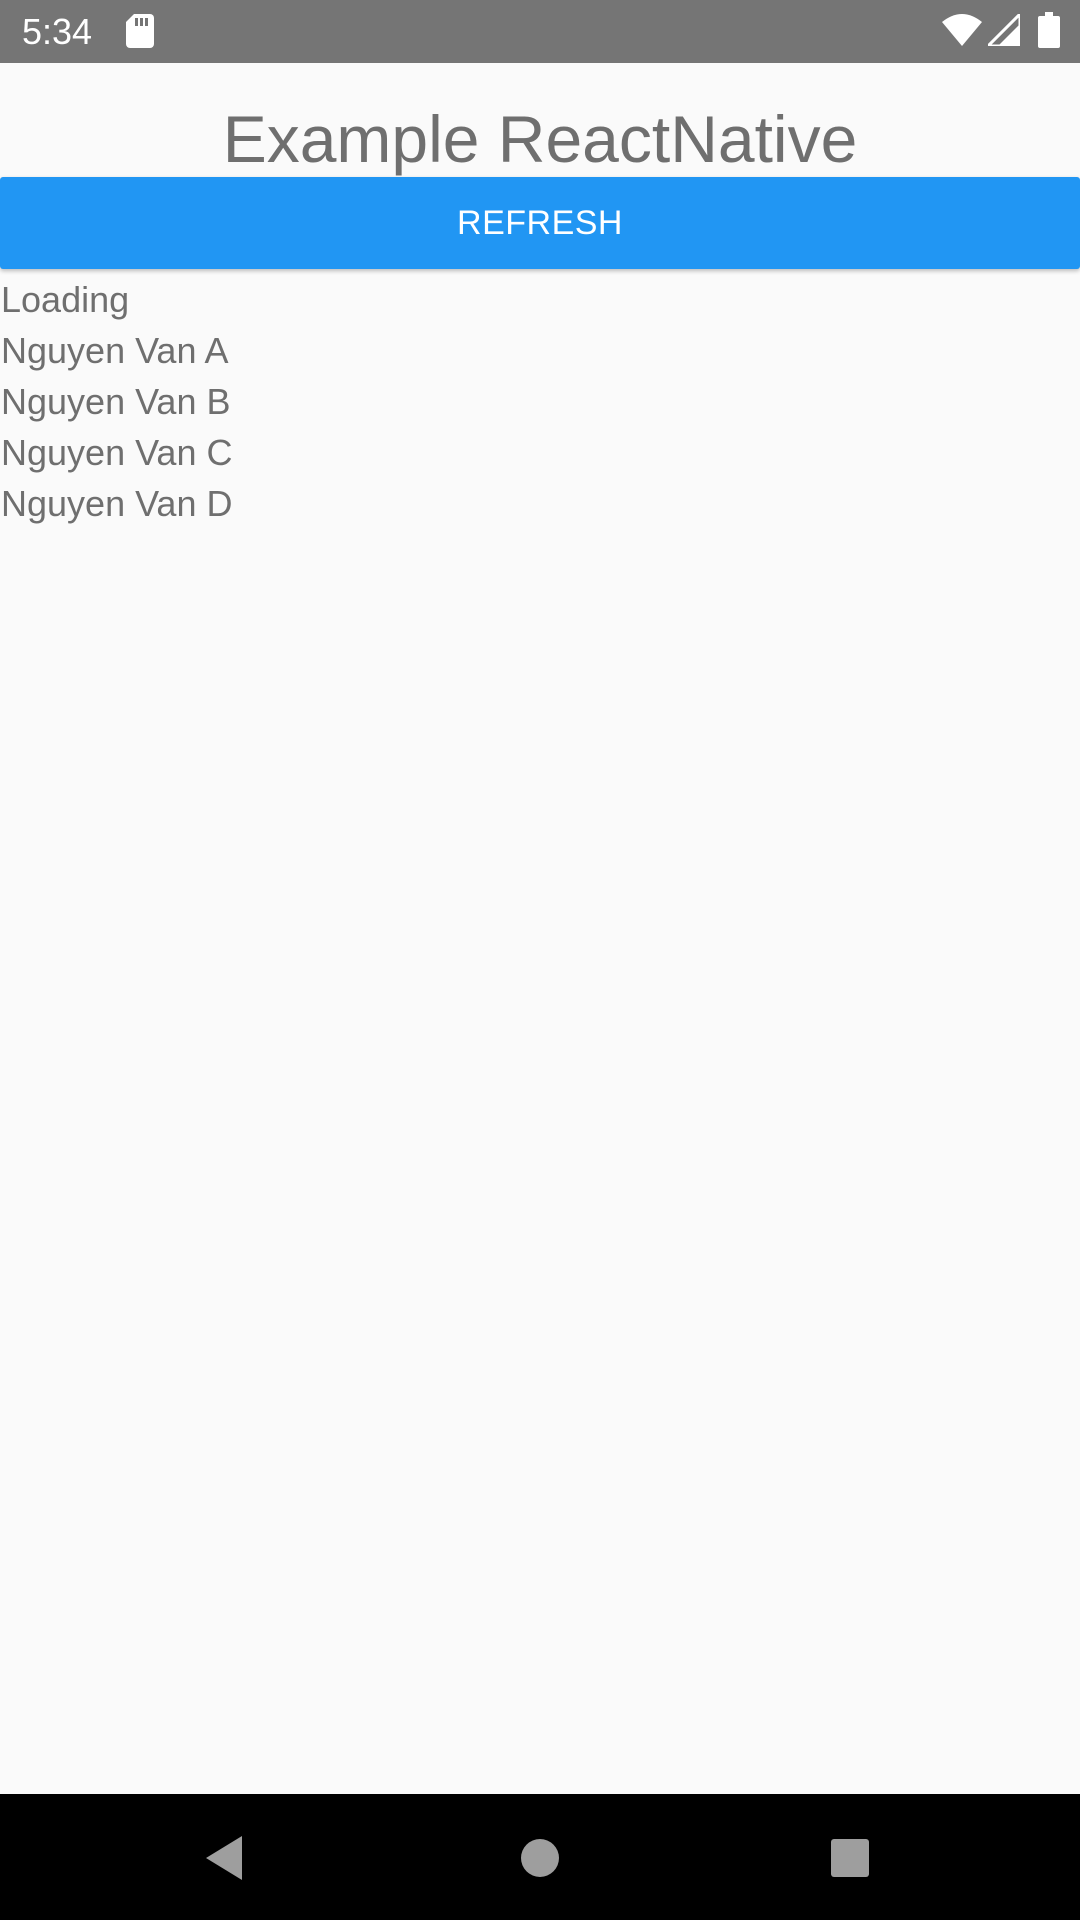  What do you see at coordinates (117, 503) in the screenshot?
I see `list-item: Nguyen Van D` at bounding box center [117, 503].